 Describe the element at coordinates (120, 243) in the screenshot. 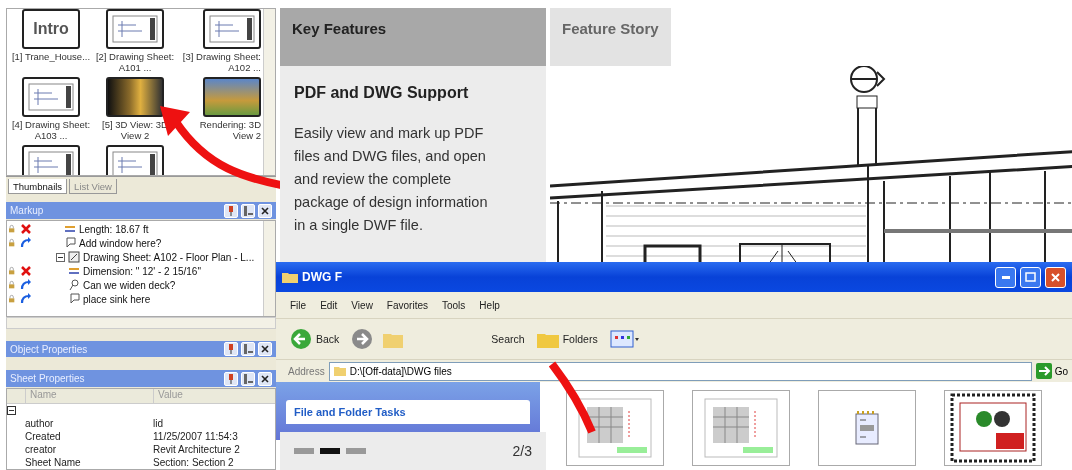

I see `tree-item: Add window here?` at that location.